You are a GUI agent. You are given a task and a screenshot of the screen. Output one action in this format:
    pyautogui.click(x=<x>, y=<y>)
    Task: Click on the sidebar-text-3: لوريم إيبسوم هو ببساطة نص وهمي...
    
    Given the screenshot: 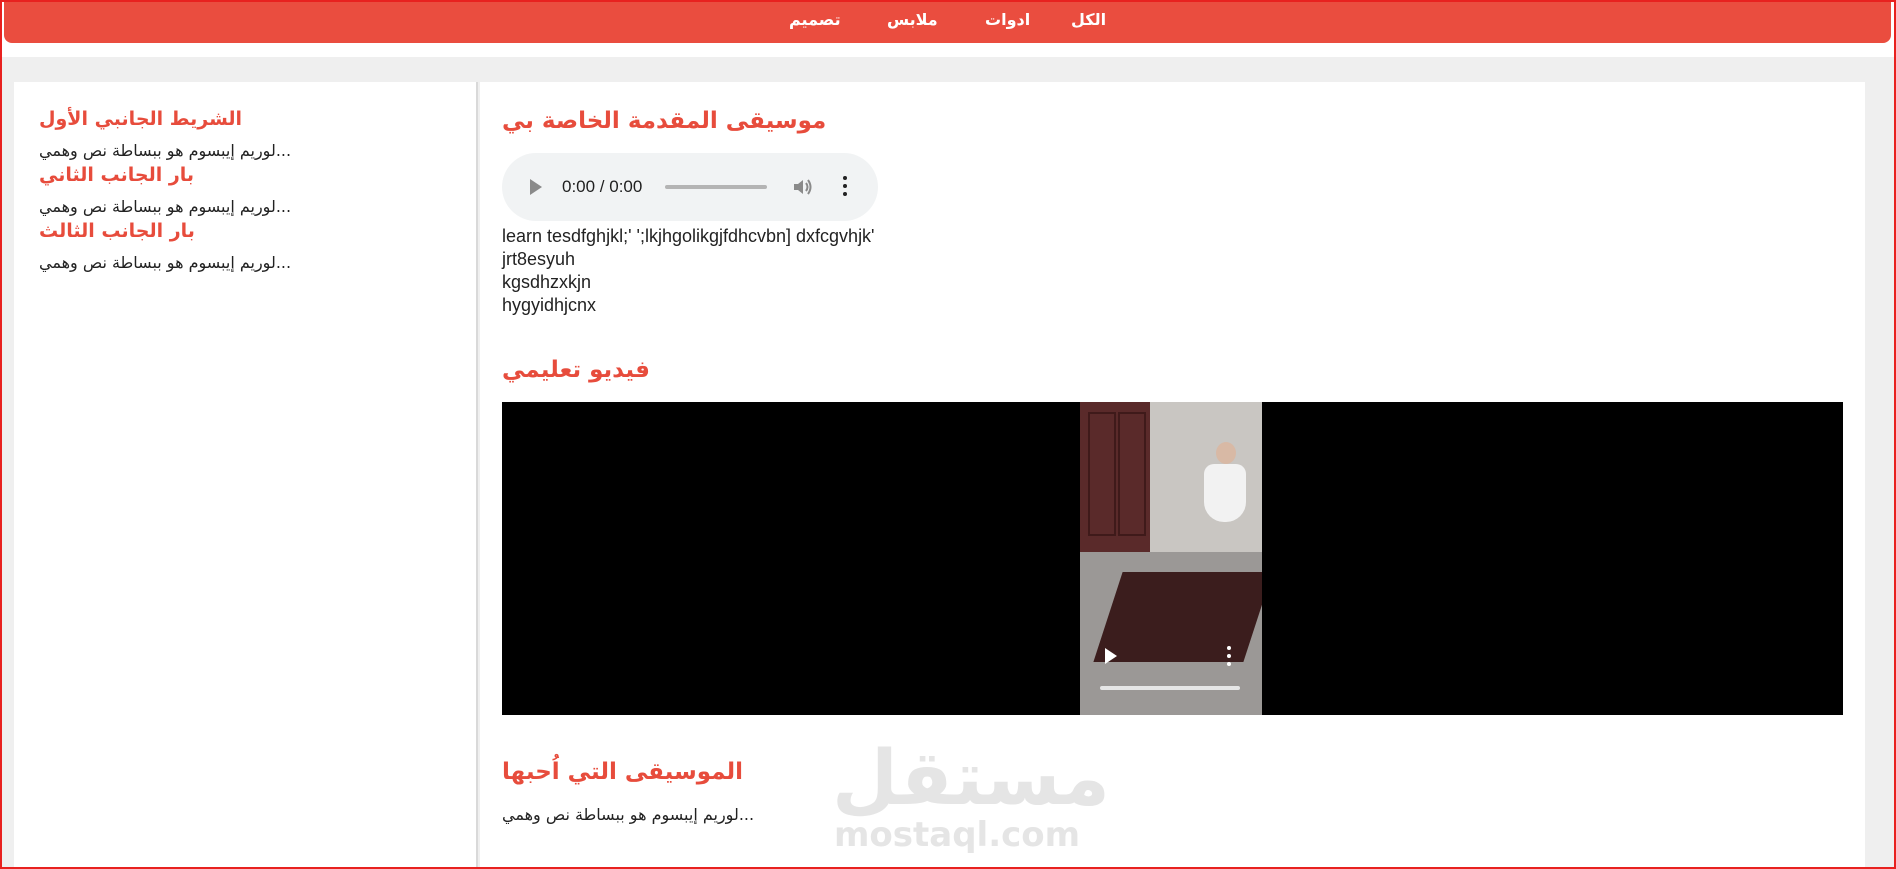 What is the action you would take?
    pyautogui.click(x=165, y=262)
    